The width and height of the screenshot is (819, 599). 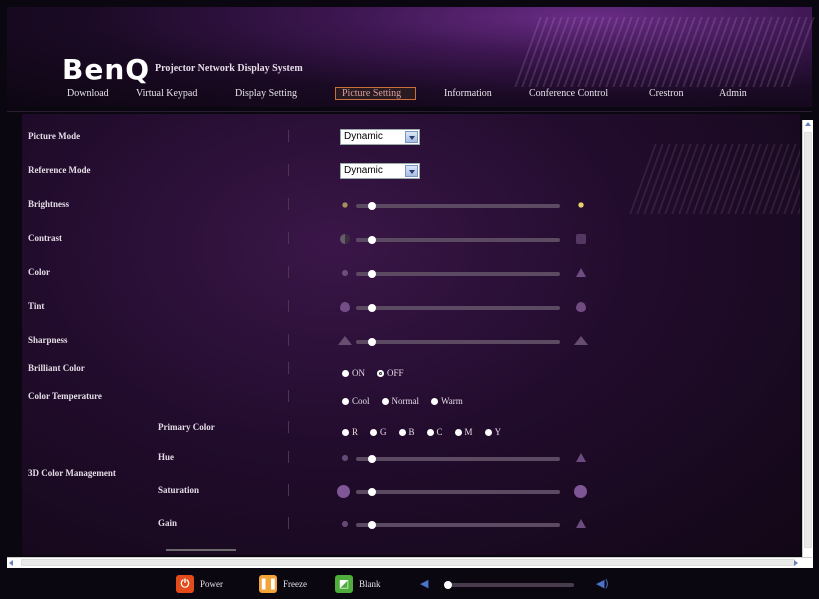 What do you see at coordinates (468, 93) in the screenshot?
I see `nav-information: Information` at bounding box center [468, 93].